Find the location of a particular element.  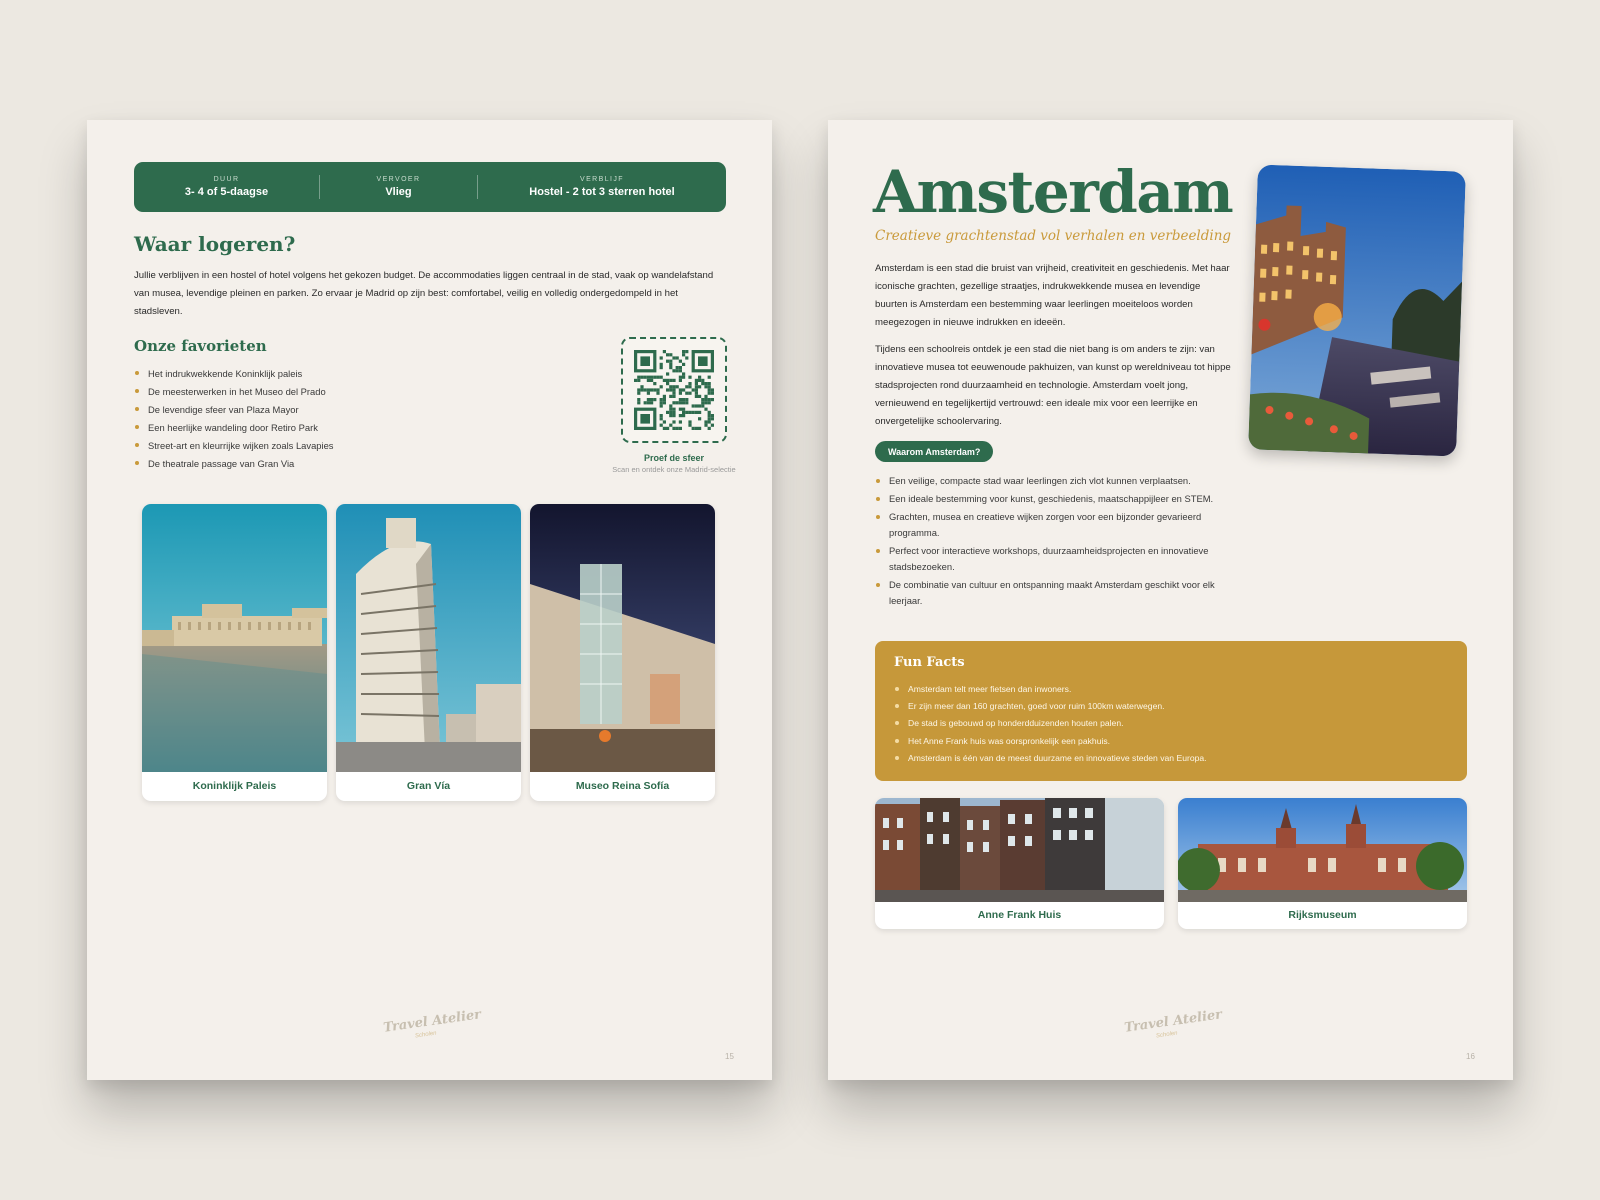

list-item: De levendige sfeer van Plaza Mayor is located at coordinates (334, 410).